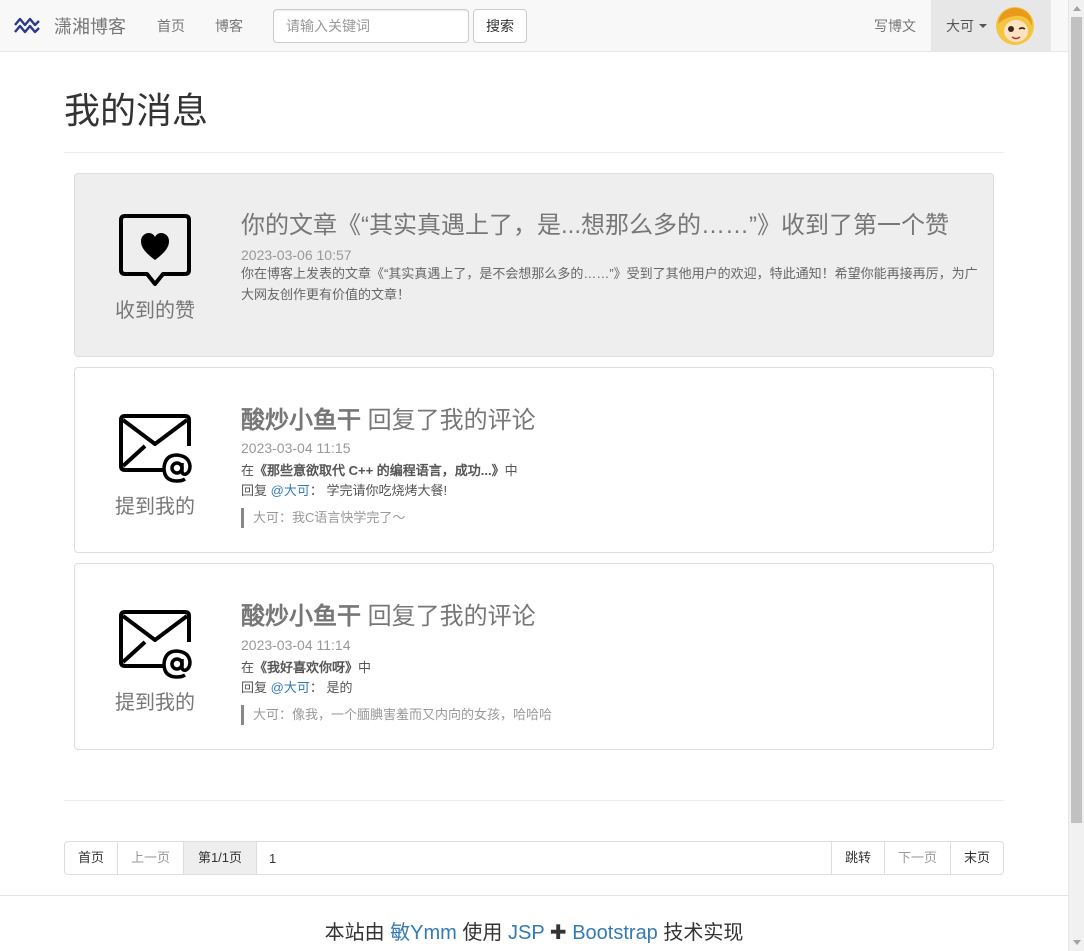 The image size is (1084, 951). I want to click on reply-line: 回复 @大可： 学完请你吃烧烤大餐!, so click(344, 489).